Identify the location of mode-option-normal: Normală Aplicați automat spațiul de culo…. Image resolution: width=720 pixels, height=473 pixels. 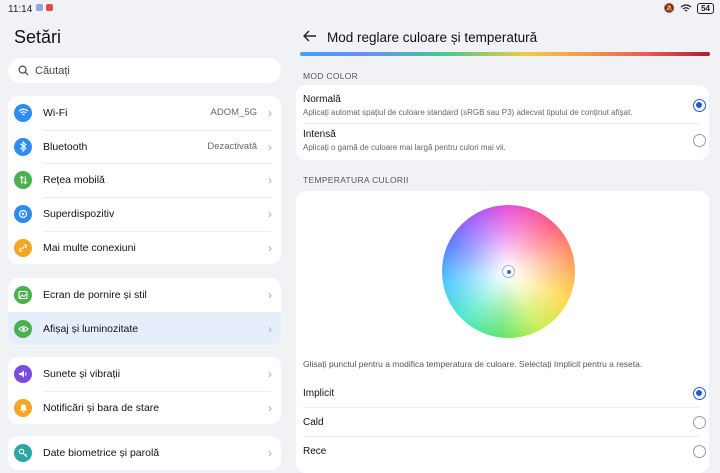
(468, 105).